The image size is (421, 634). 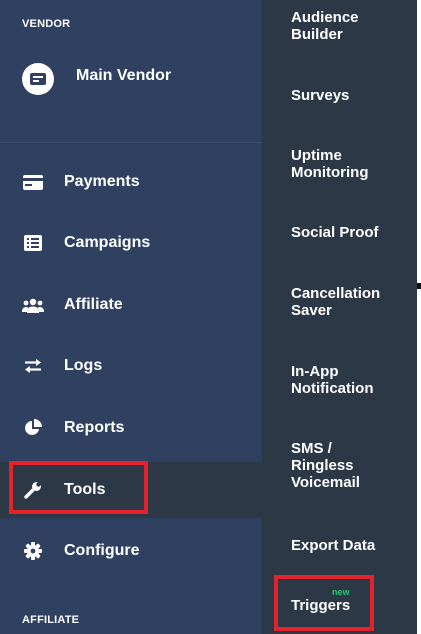 What do you see at coordinates (93, 304) in the screenshot?
I see `sidebar-item-label: Affiliate` at bounding box center [93, 304].